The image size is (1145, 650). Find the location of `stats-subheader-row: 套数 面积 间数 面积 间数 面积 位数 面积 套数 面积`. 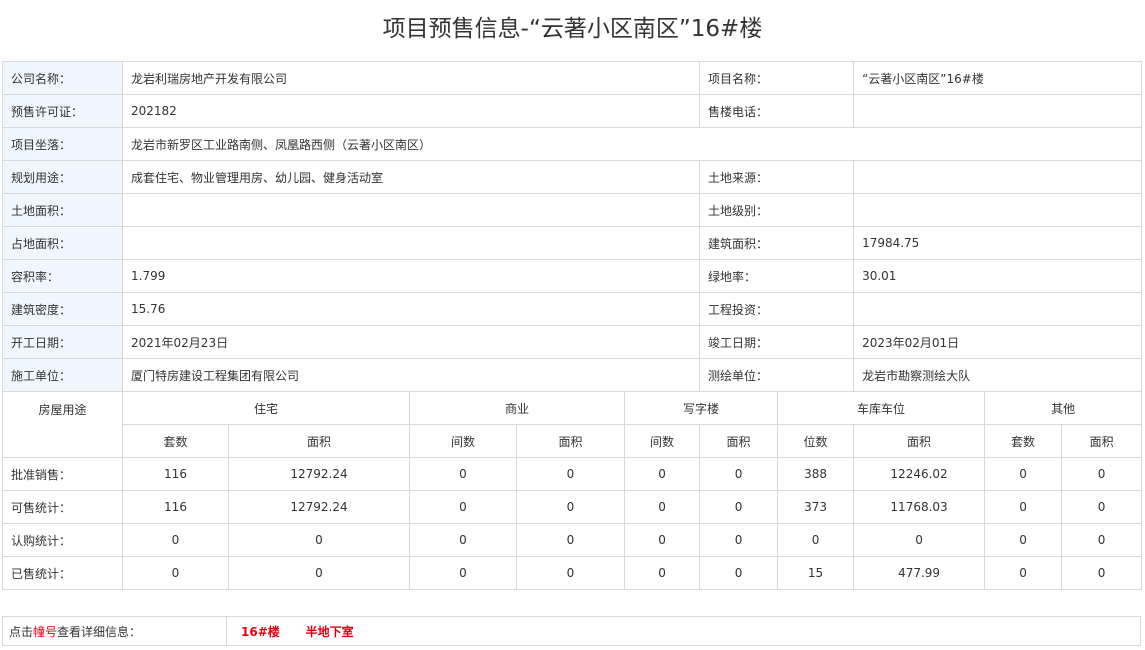

stats-subheader-row: 套数 面积 间数 面积 间数 面积 位数 面积 套数 面积 is located at coordinates (573, 441).